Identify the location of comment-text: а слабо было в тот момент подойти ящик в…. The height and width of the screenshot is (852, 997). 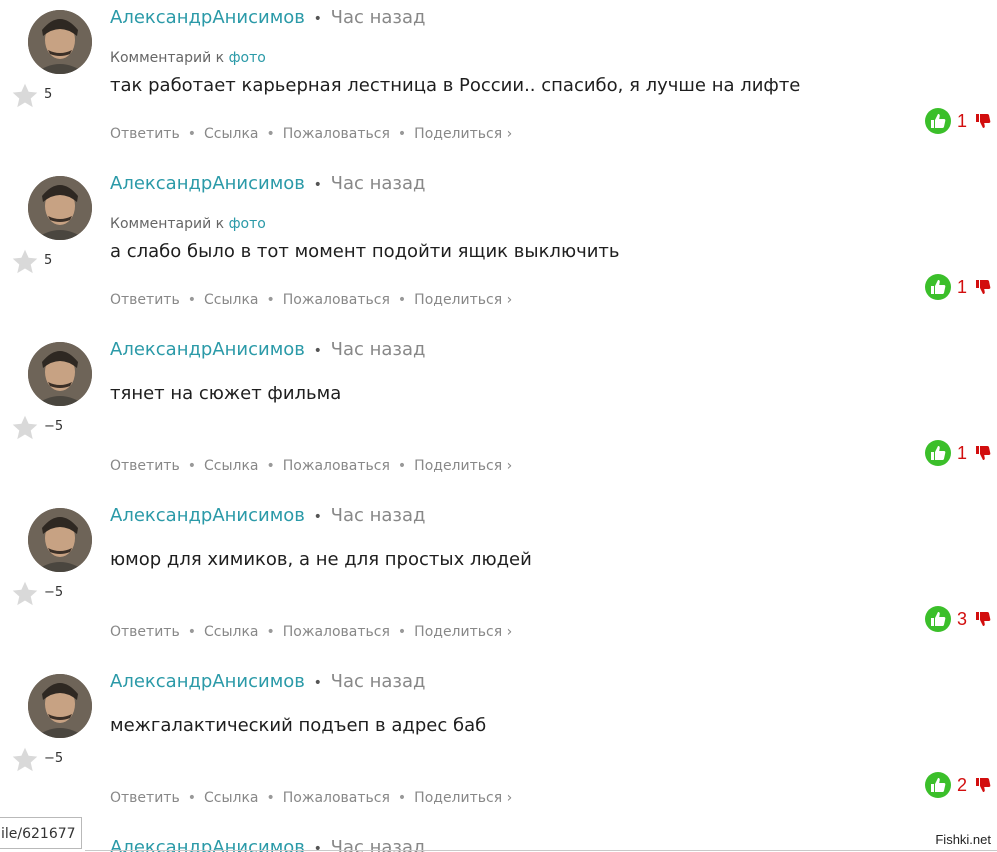
(365, 251).